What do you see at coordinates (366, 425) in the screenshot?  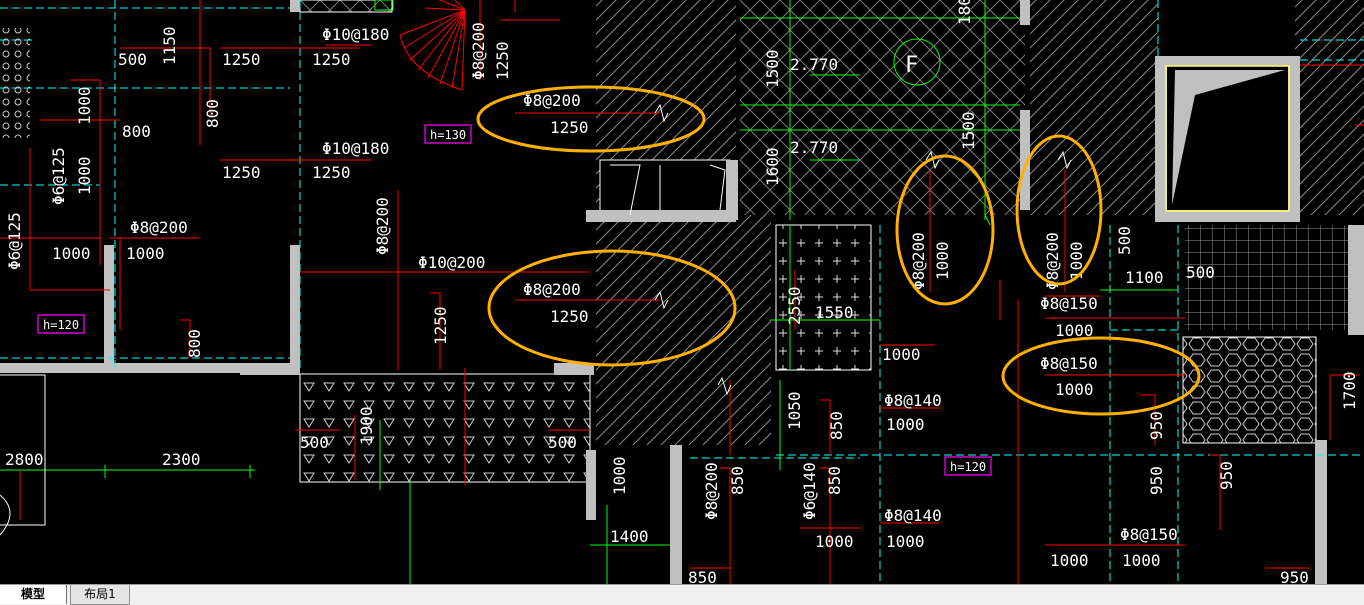 I see `dim-label: 1900` at bounding box center [366, 425].